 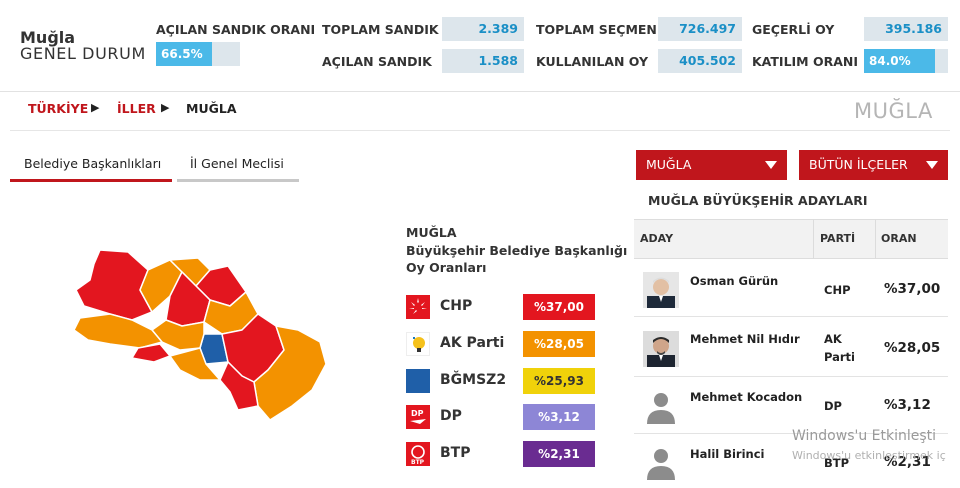 I want to click on dp-logo-icon: DP, so click(x=418, y=417).